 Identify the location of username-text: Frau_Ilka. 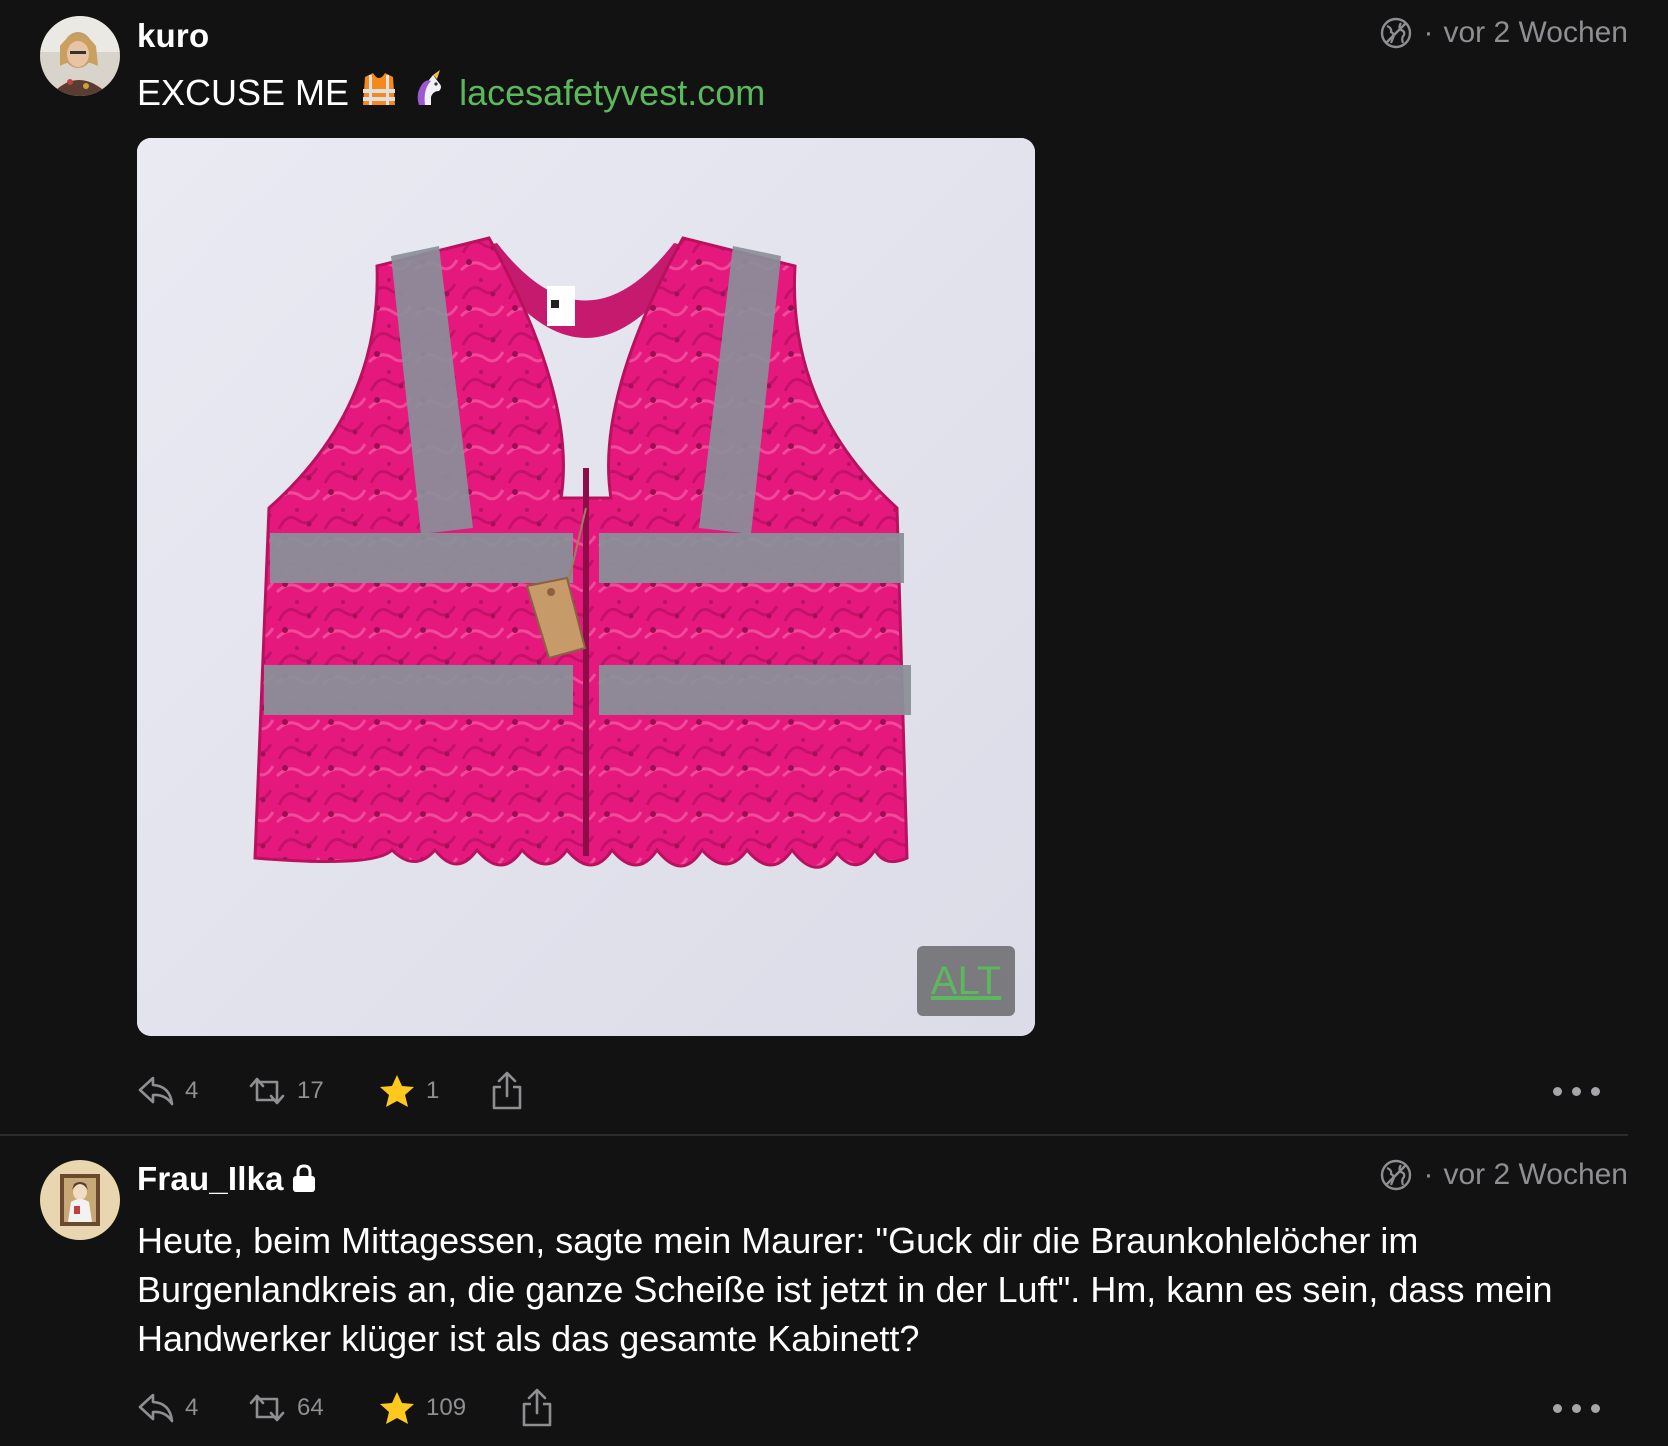
(210, 1178).